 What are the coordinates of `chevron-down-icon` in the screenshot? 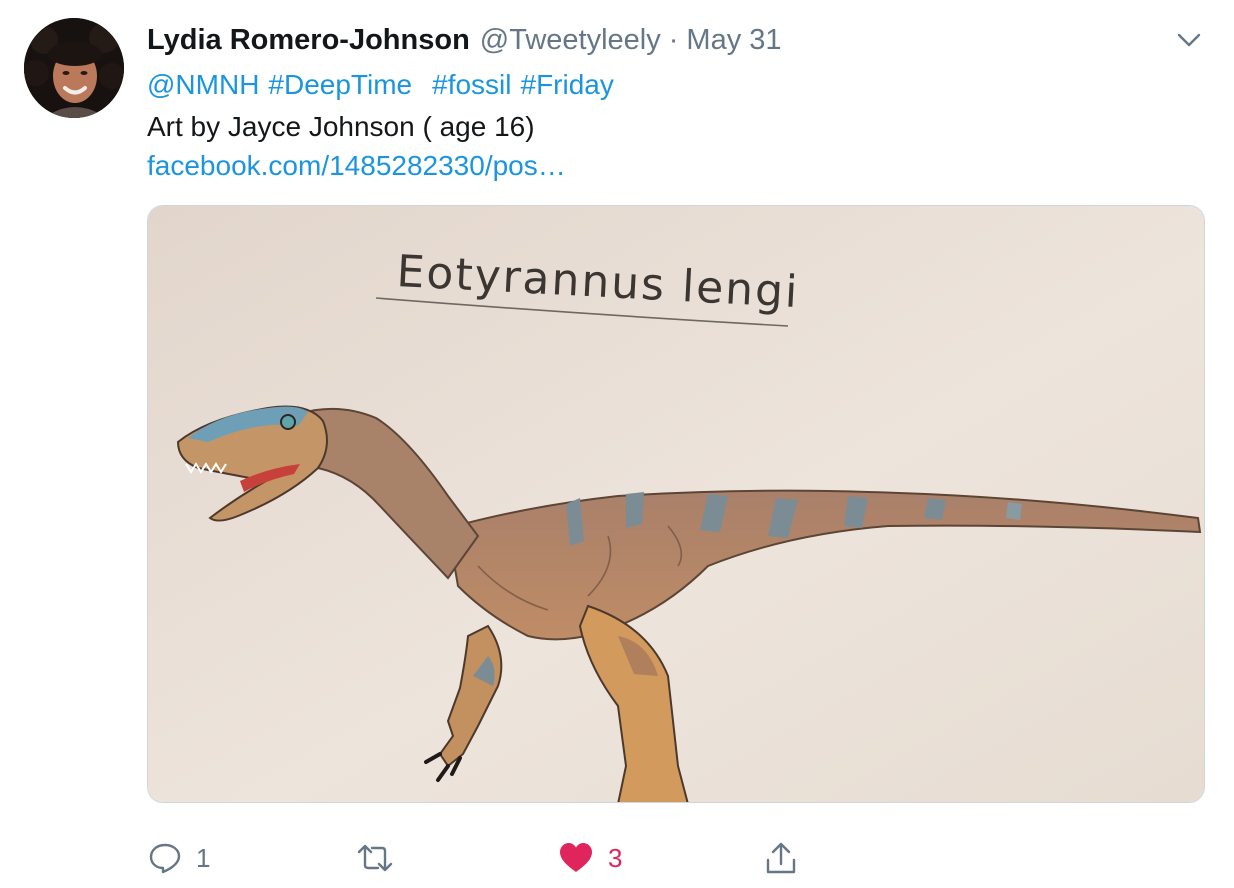 It's located at (1189, 40).